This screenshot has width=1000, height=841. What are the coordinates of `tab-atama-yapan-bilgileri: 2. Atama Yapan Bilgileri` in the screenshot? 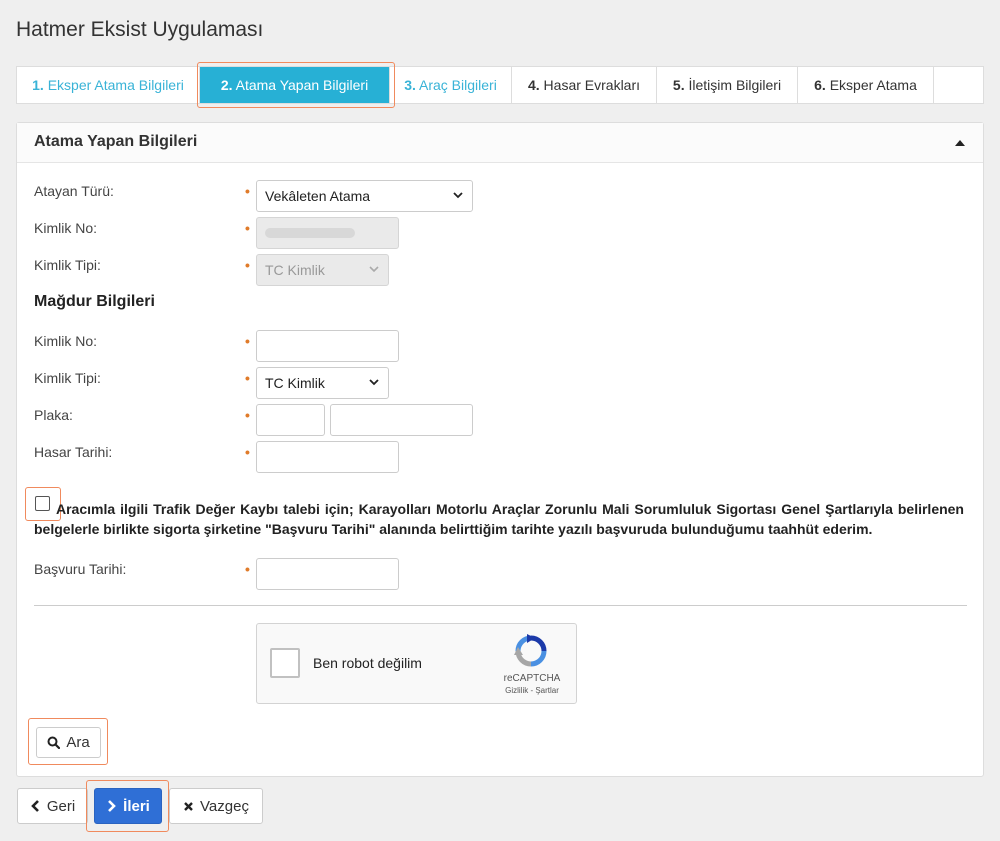 It's located at (295, 85).